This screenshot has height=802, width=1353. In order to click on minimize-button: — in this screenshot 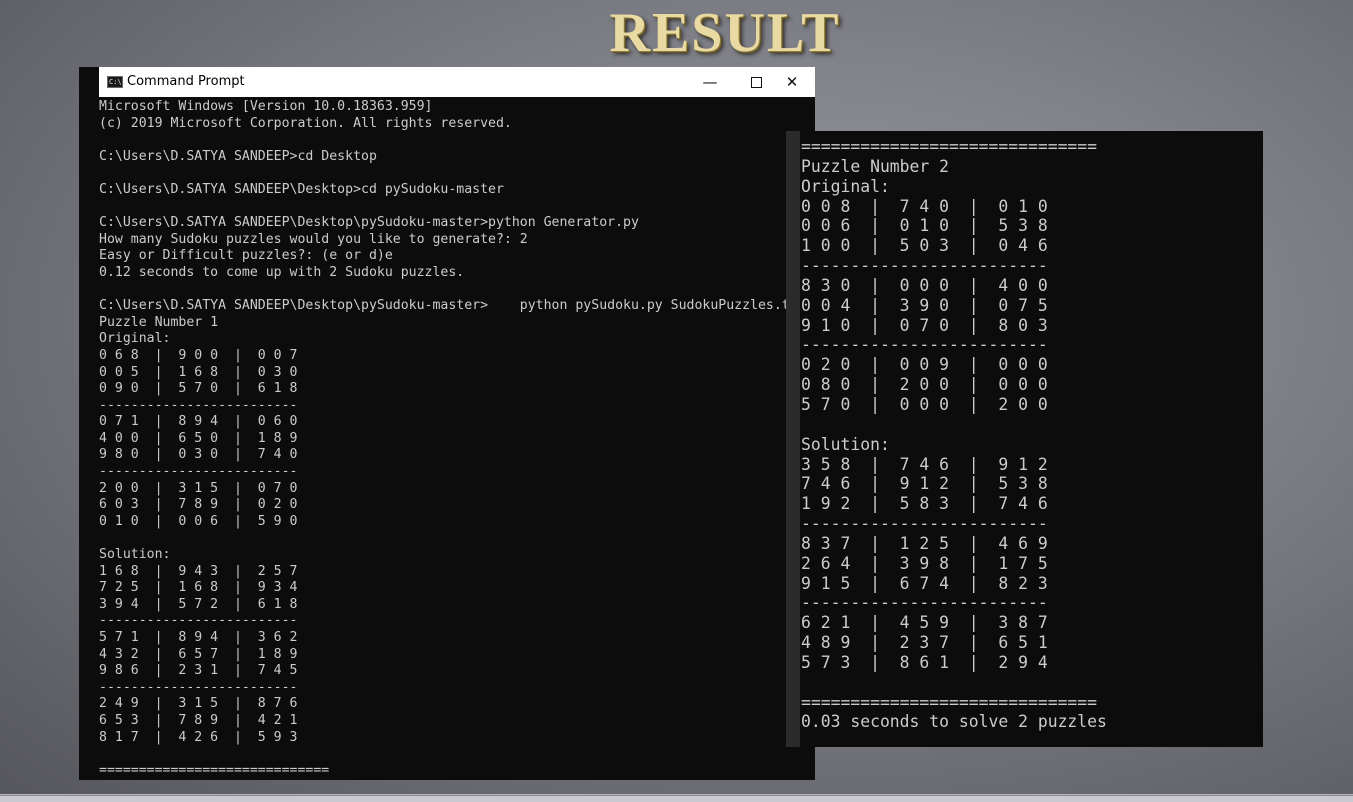, I will do `click(710, 82)`.